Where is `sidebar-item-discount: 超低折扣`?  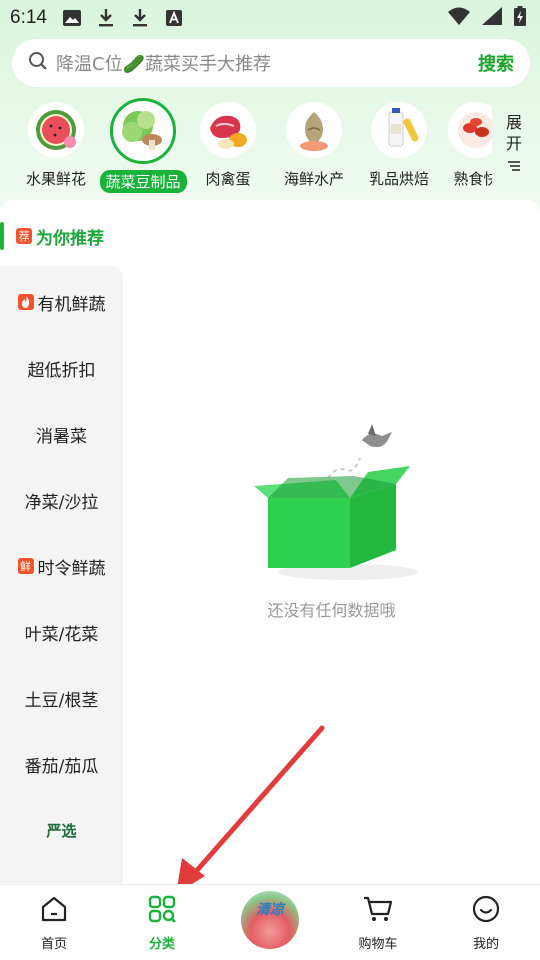
sidebar-item-discount: 超低折扣 is located at coordinates (61, 368).